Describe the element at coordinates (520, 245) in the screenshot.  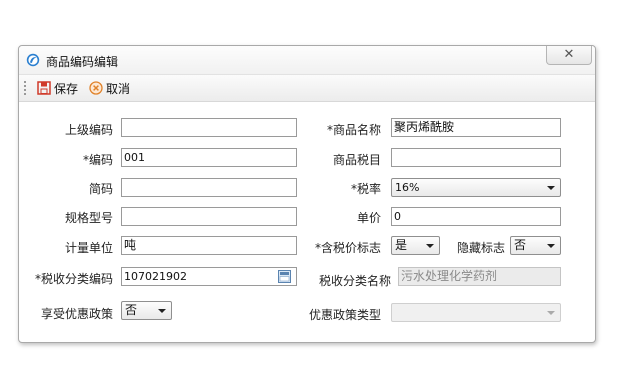
I see `hidden-flag-value: 否` at that location.